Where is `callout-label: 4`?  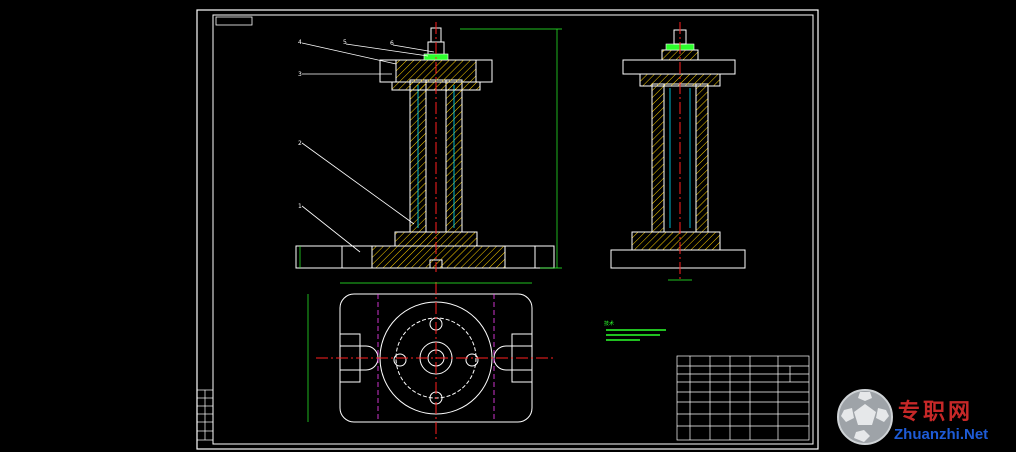 callout-label: 4 is located at coordinates (300, 42).